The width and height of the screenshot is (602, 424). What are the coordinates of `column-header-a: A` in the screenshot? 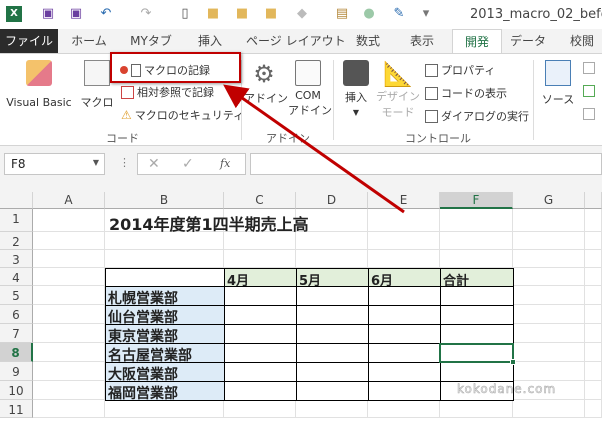 It's located at (69, 200).